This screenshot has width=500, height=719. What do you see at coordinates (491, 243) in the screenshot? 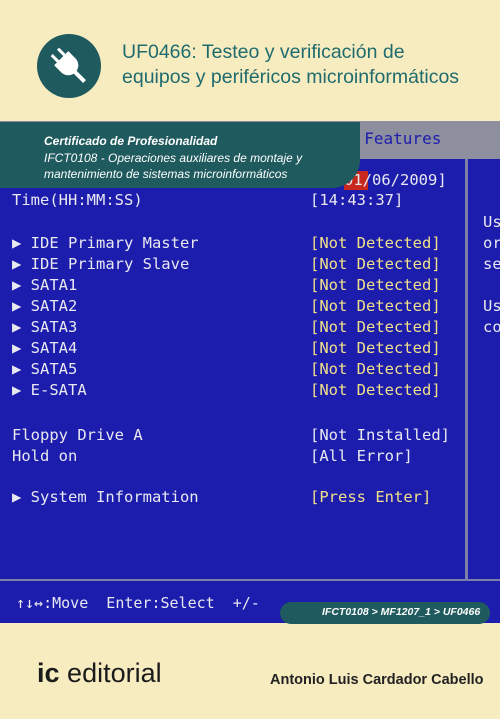
I see `bios-help-fragment: or` at bounding box center [491, 243].